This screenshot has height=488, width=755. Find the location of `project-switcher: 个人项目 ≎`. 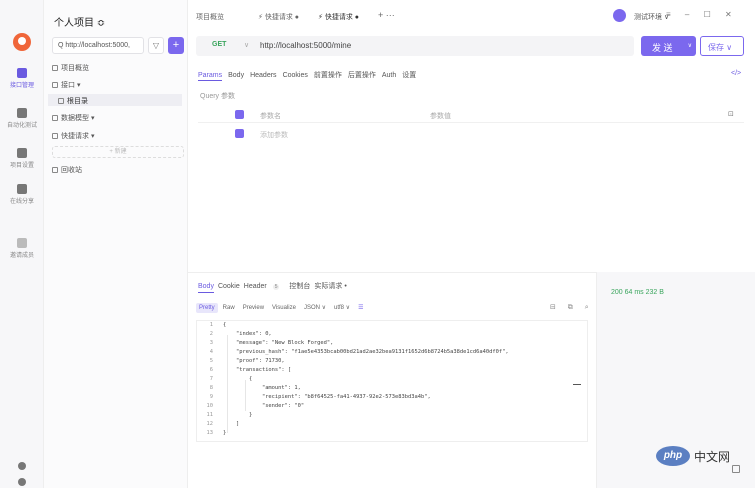

project-switcher: 个人项目 ≎ is located at coordinates (79, 21).